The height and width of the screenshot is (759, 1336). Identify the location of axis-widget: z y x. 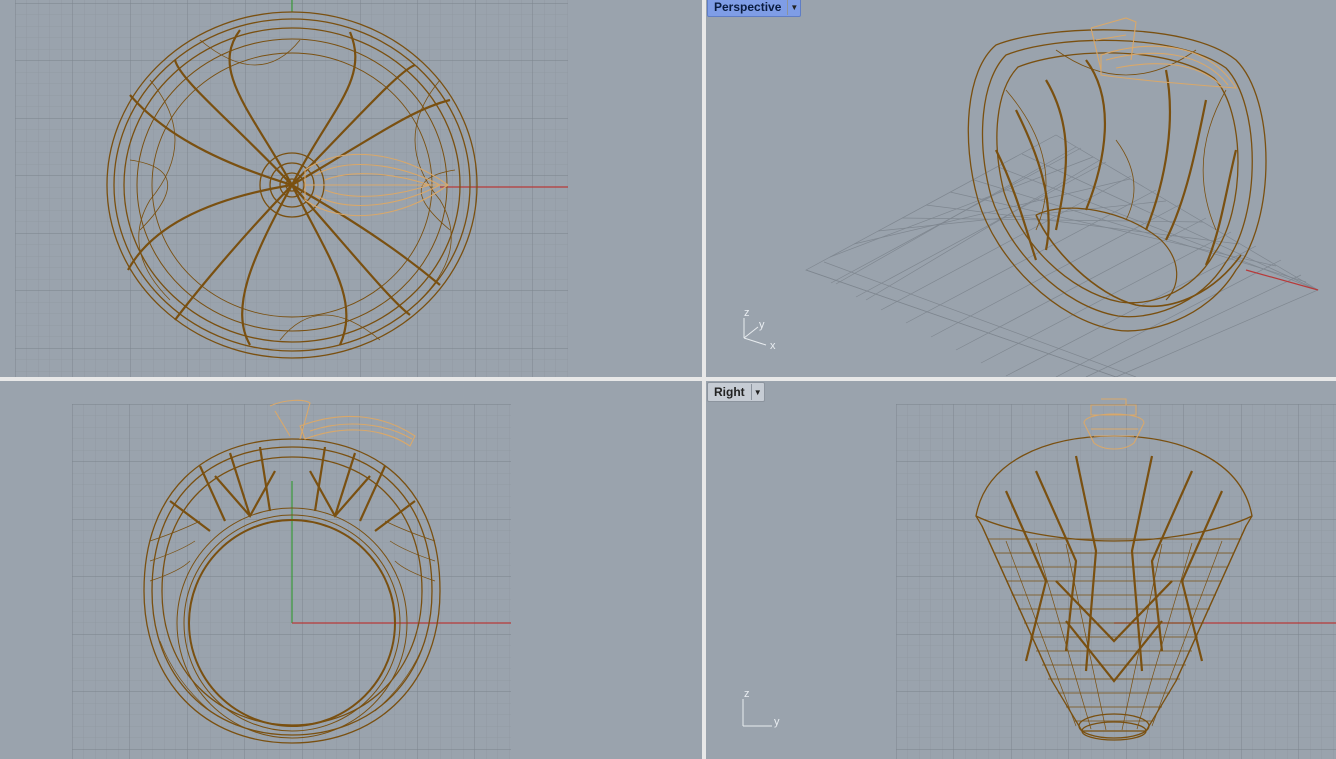
(759, 329).